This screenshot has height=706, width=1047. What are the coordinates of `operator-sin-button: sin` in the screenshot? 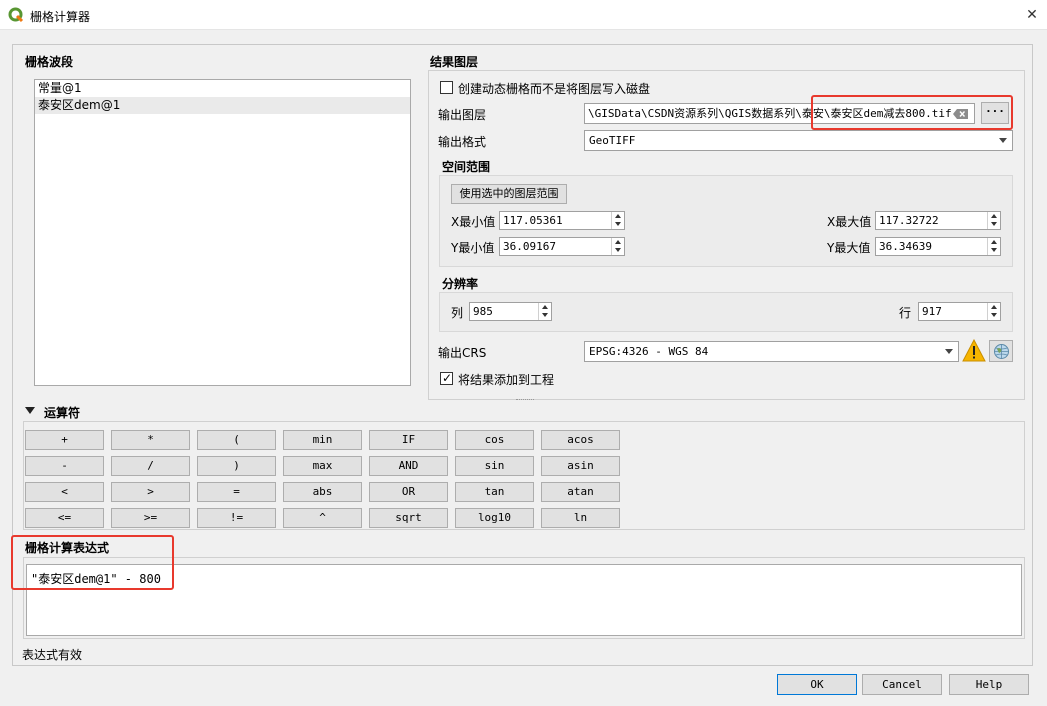 It's located at (494, 466).